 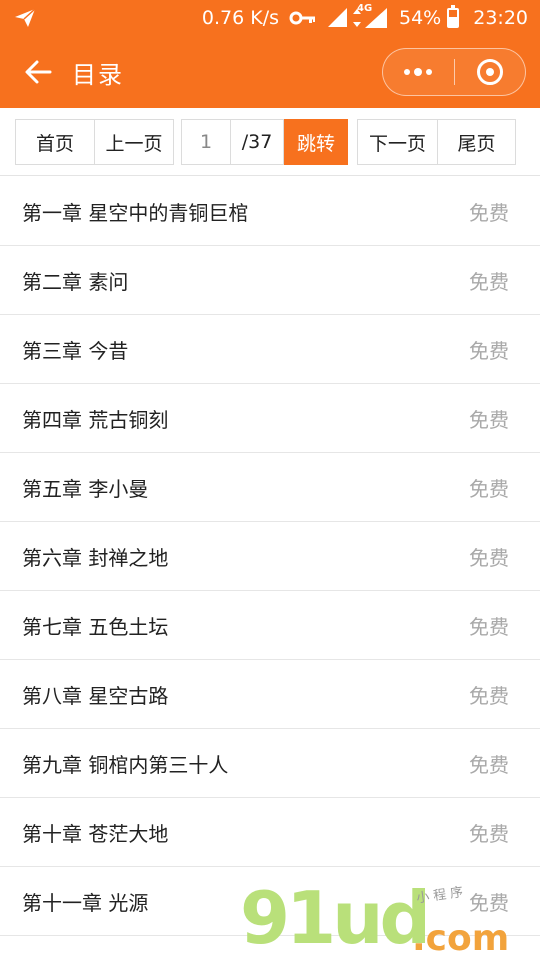 What do you see at coordinates (270, 832) in the screenshot?
I see `chapter-row: 第十章 苍茫大地 免费` at bounding box center [270, 832].